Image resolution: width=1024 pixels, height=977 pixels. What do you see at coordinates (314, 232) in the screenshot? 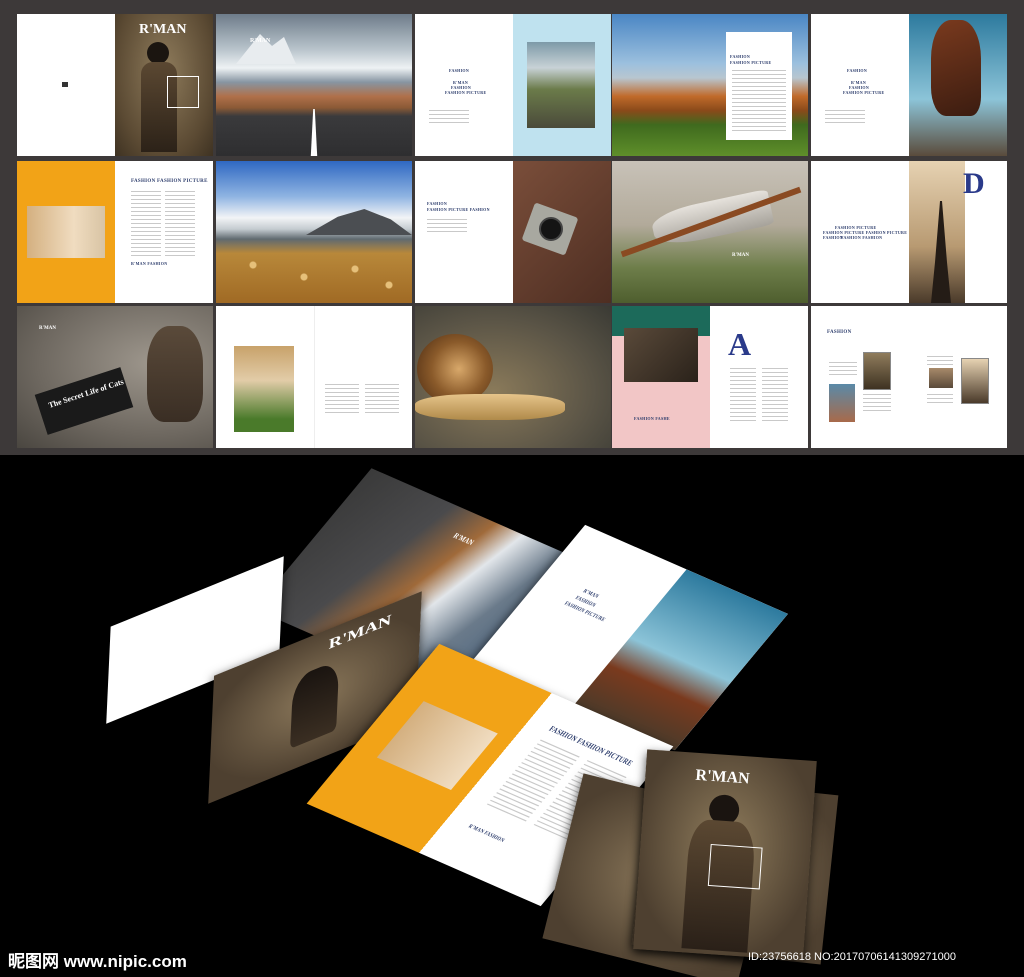
I see `spread-hay-field` at bounding box center [314, 232].